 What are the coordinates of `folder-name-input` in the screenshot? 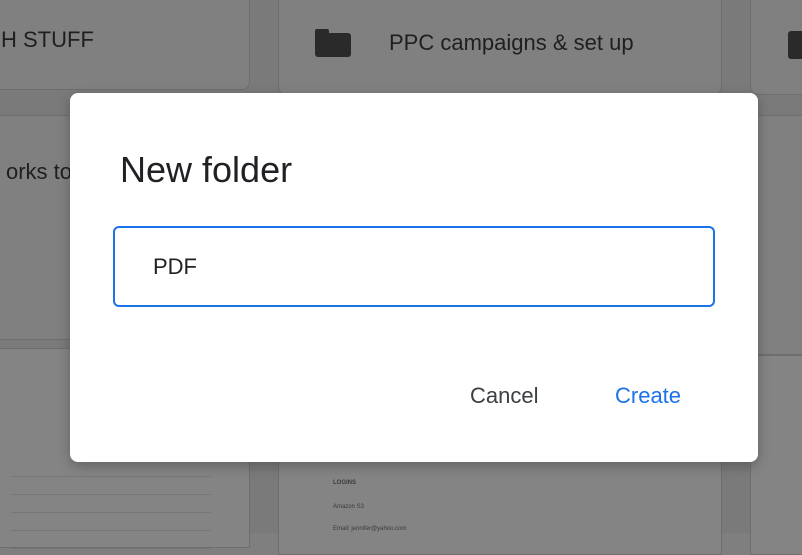 It's located at (414, 266).